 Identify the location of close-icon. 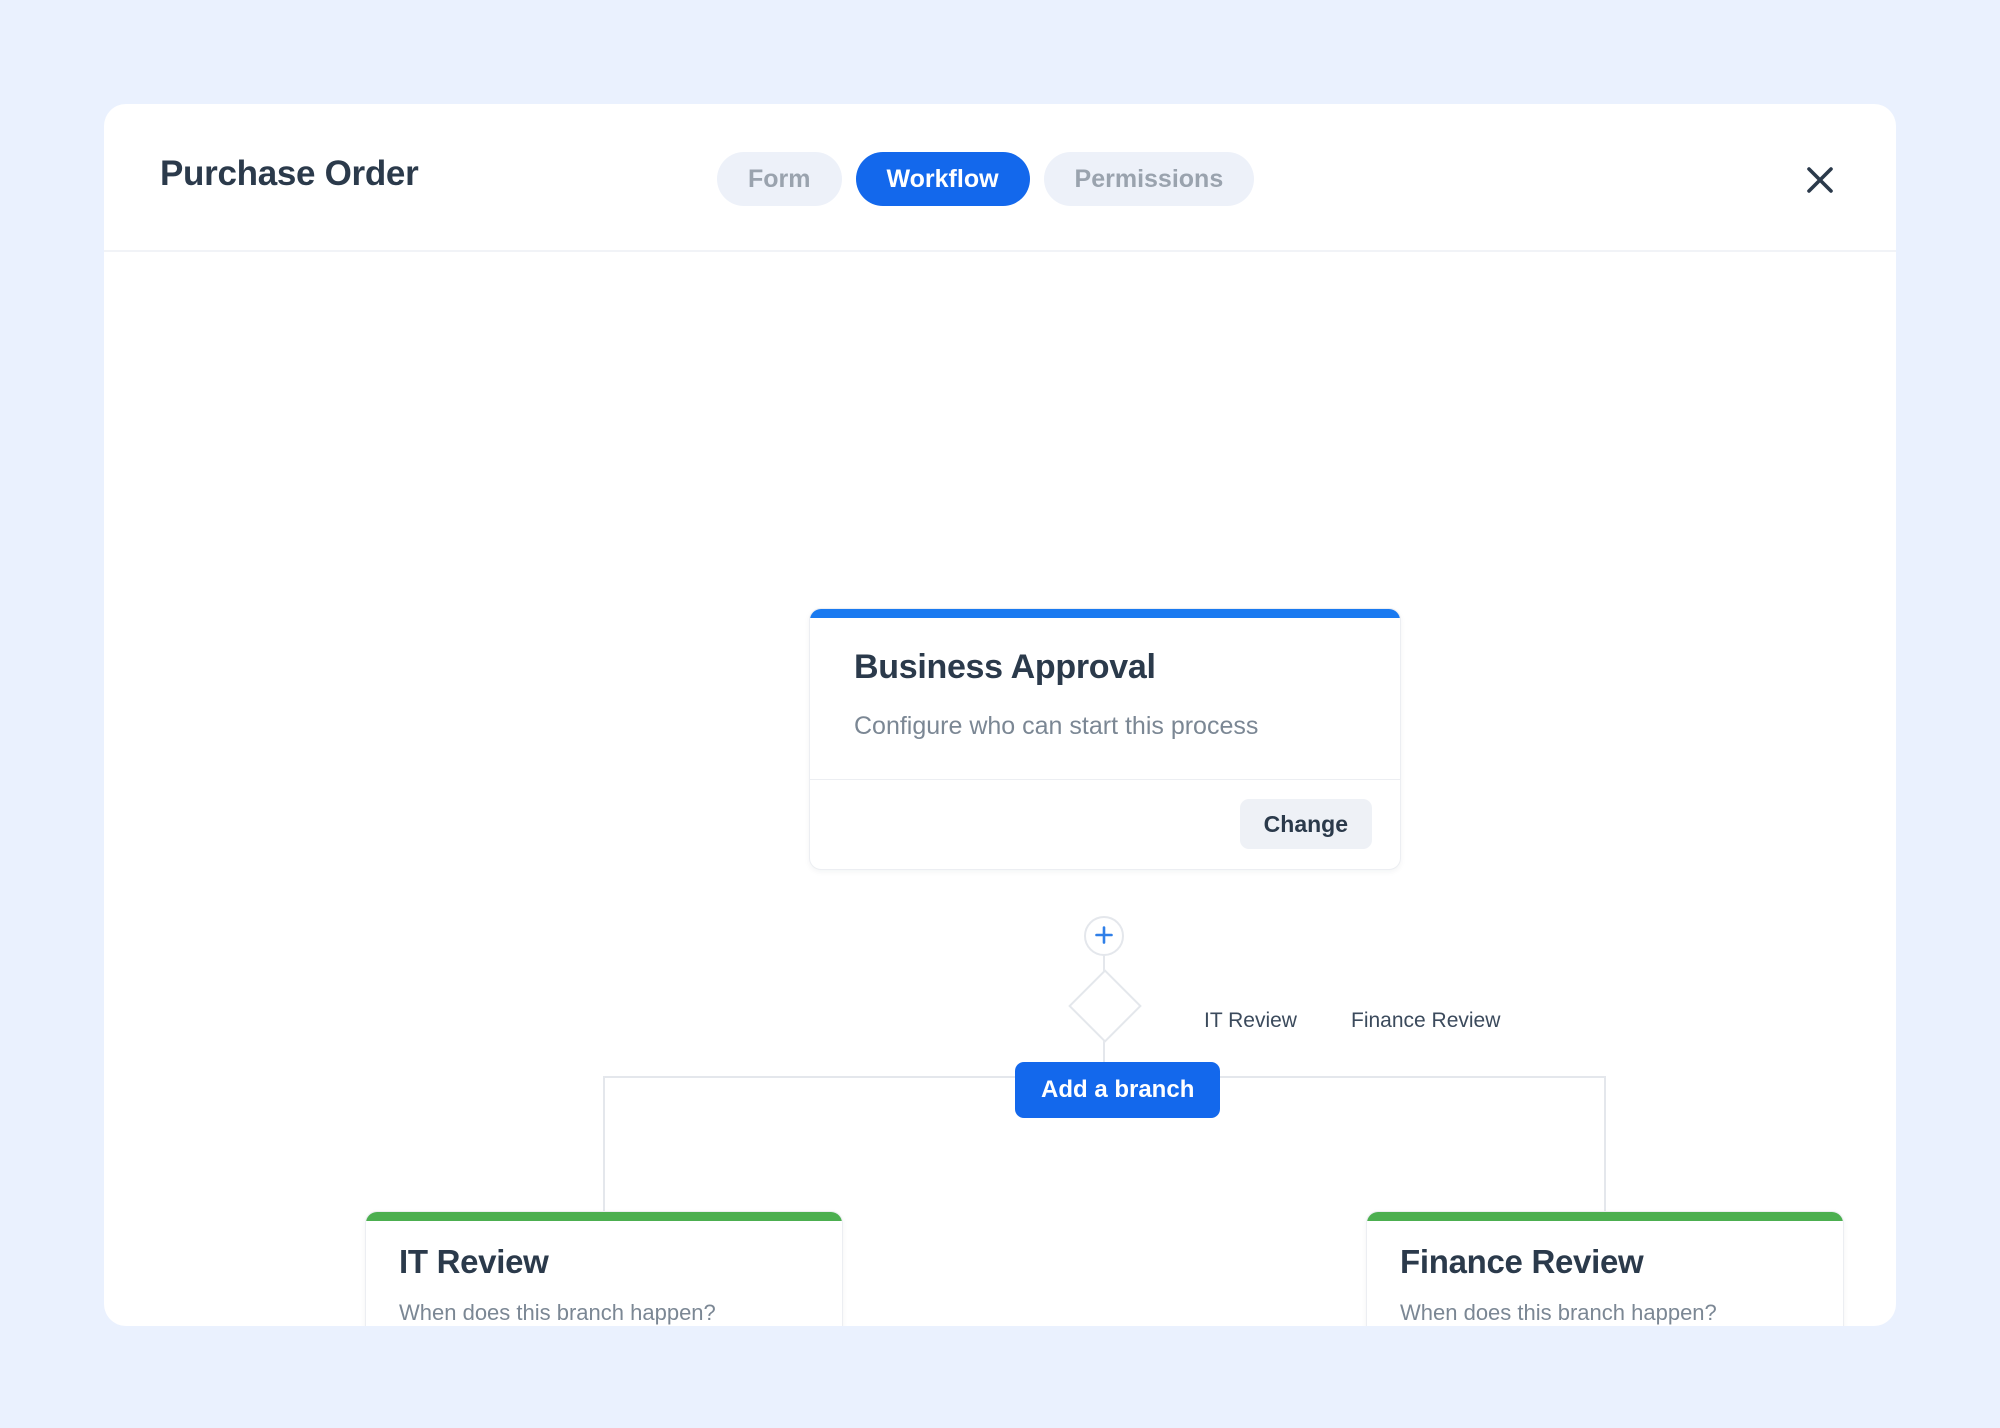
(1820, 180).